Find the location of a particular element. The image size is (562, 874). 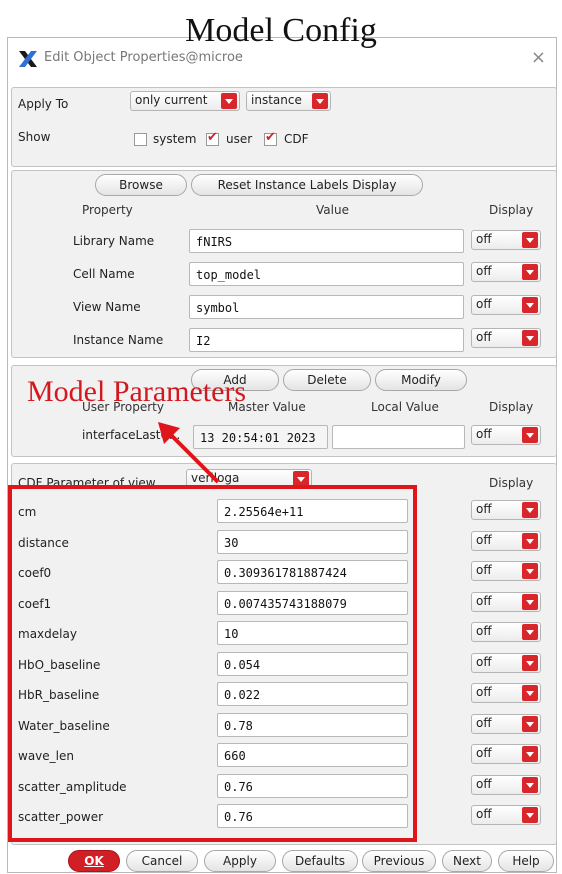

browse-button: Browse is located at coordinates (141, 185).